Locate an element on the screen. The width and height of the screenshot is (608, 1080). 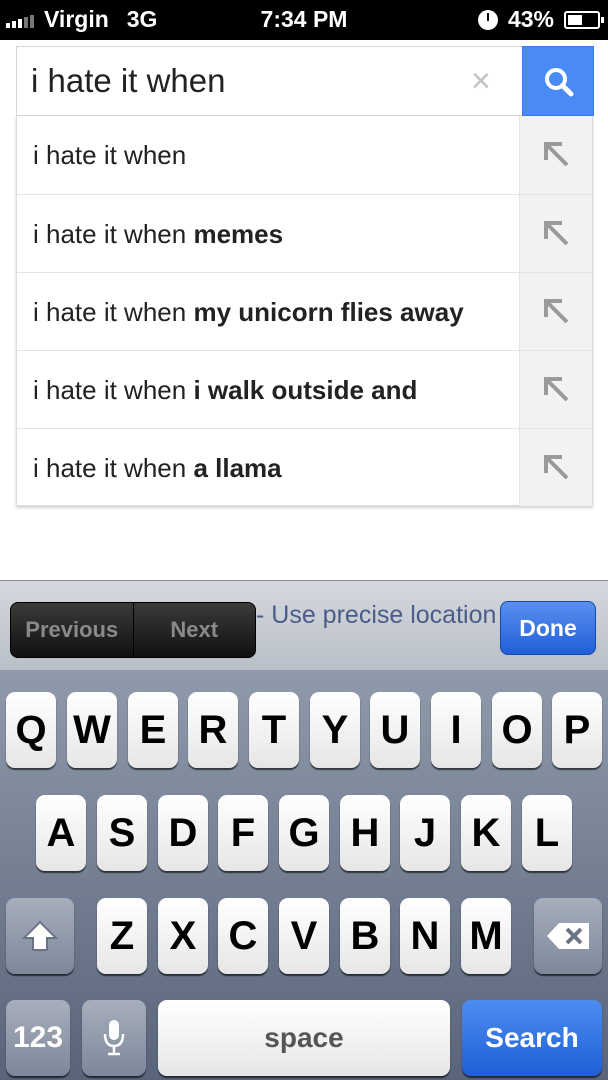
key-j: J is located at coordinates (425, 833).